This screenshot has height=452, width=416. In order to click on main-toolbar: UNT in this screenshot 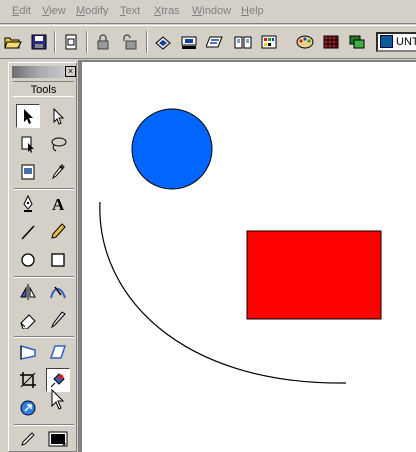, I will do `click(208, 42)`.